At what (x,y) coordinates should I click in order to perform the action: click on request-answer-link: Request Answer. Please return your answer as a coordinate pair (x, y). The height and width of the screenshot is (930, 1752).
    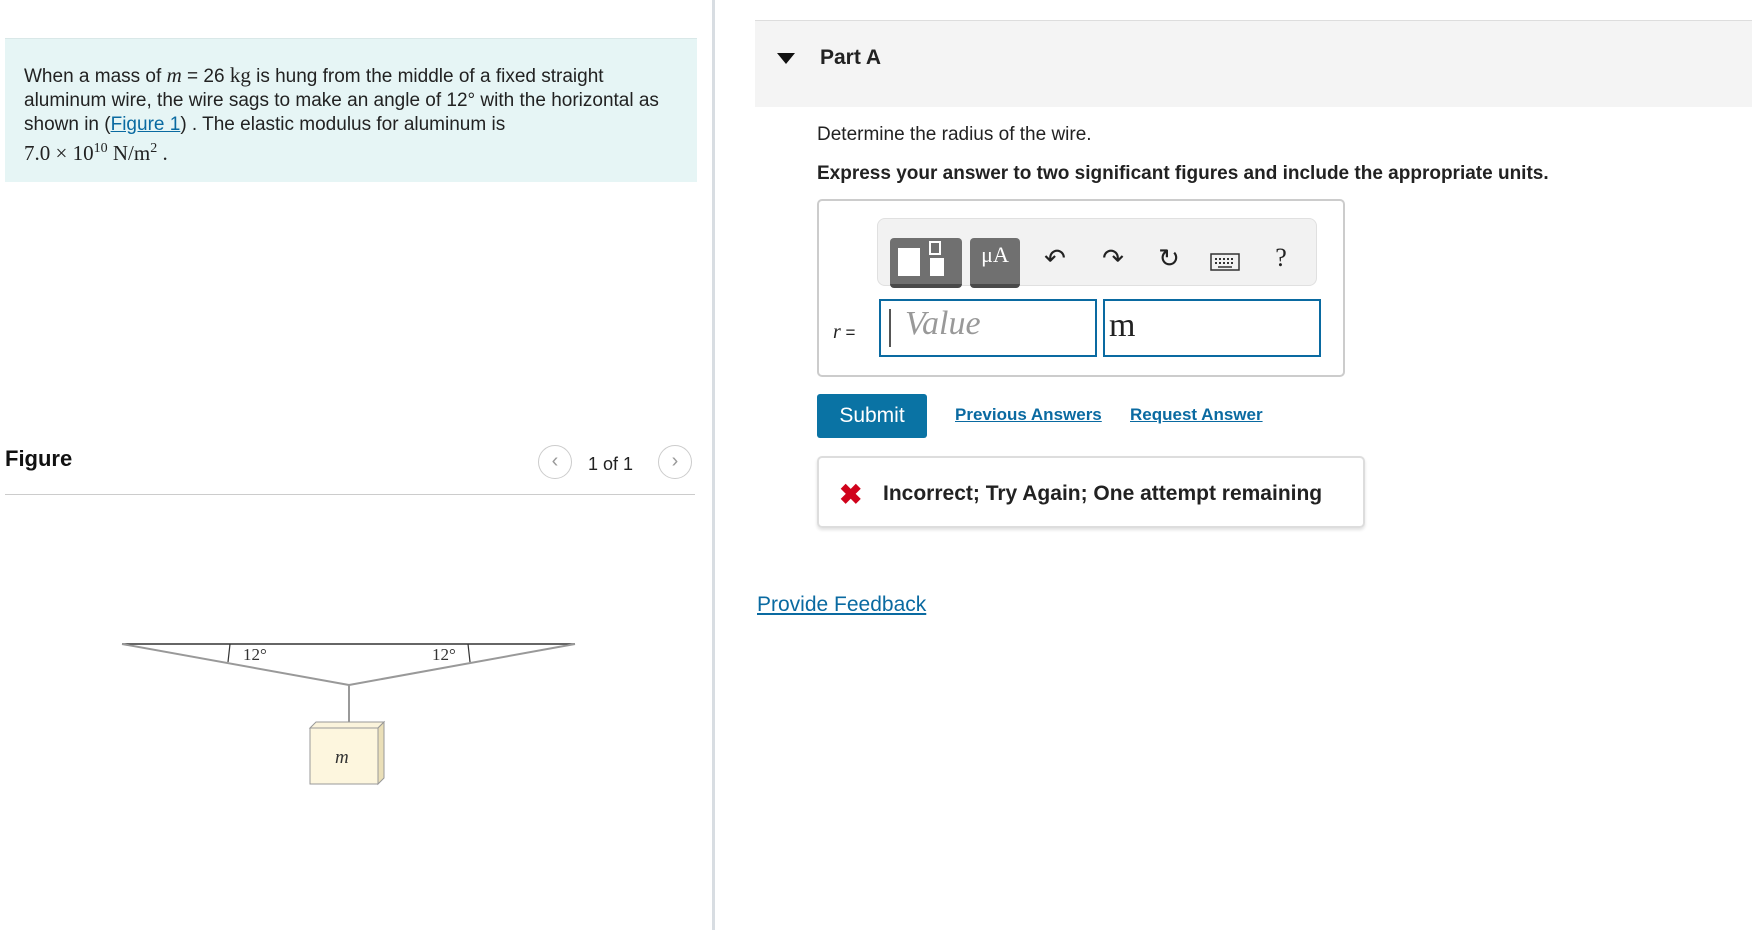
    Looking at the image, I should click on (1196, 415).